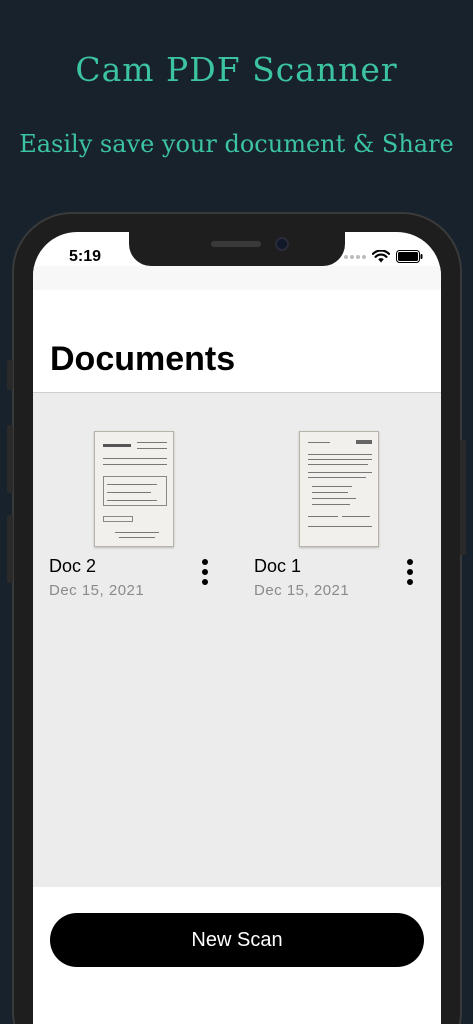 This screenshot has height=1024, width=473. I want to click on status-icons, so click(383, 256).